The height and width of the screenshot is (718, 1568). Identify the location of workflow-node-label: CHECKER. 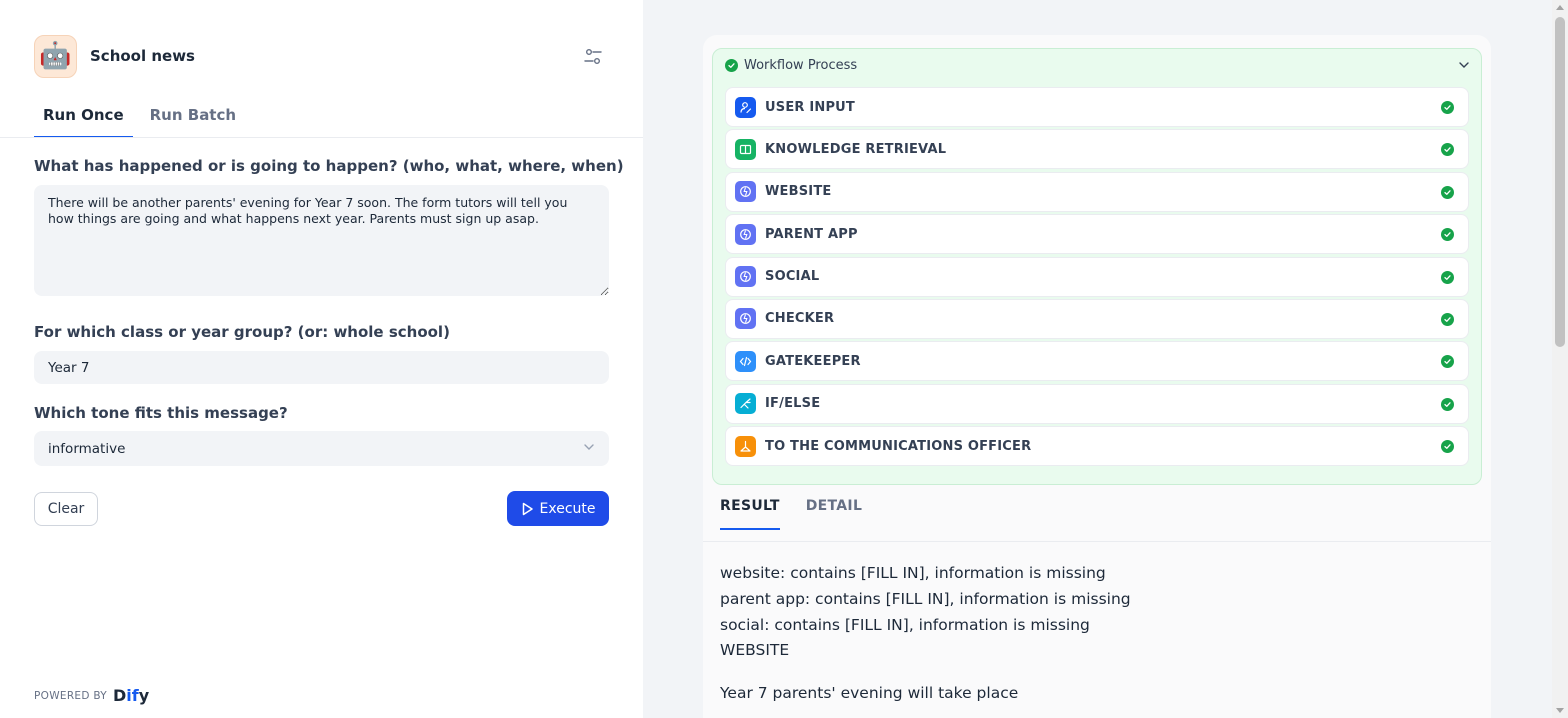
(800, 319).